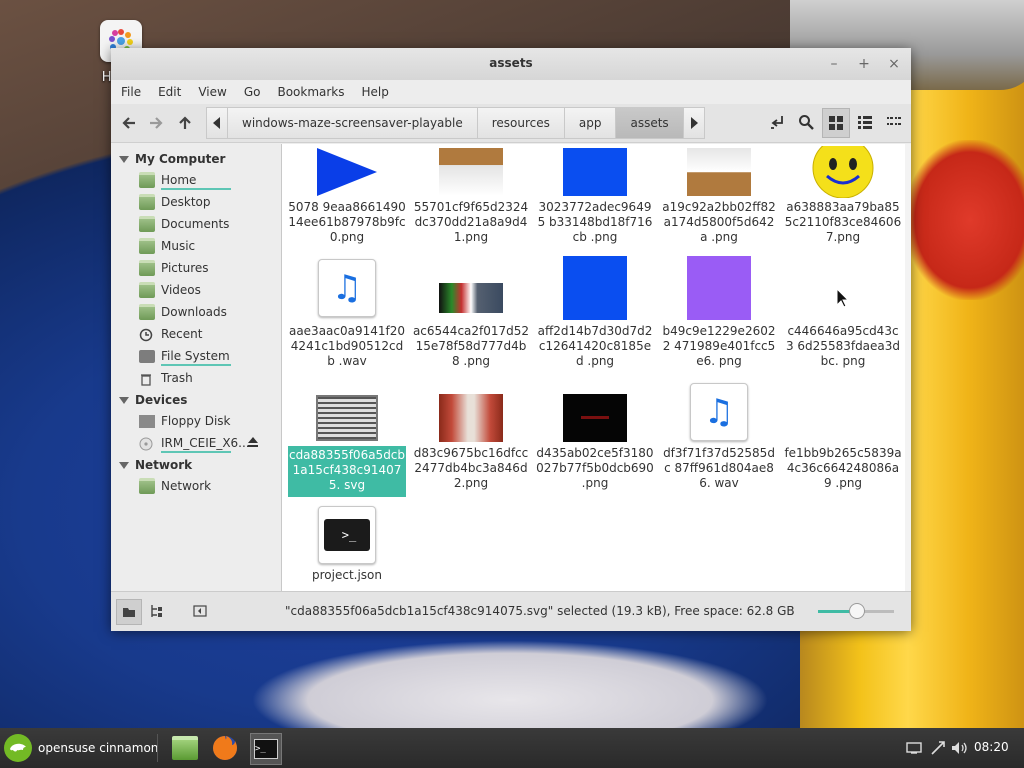  What do you see at coordinates (511, 92) in the screenshot?
I see `menu-bar: File Edit View Go Bookmarks Help` at bounding box center [511, 92].